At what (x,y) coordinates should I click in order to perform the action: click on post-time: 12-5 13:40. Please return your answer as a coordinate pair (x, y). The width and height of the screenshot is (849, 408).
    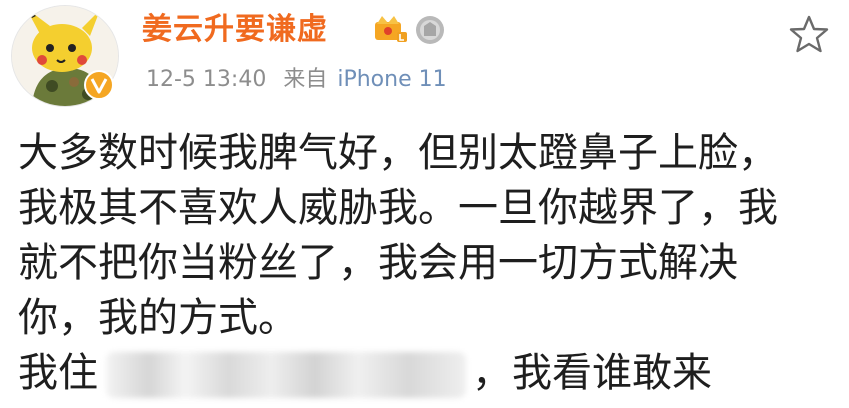
    Looking at the image, I should click on (206, 79).